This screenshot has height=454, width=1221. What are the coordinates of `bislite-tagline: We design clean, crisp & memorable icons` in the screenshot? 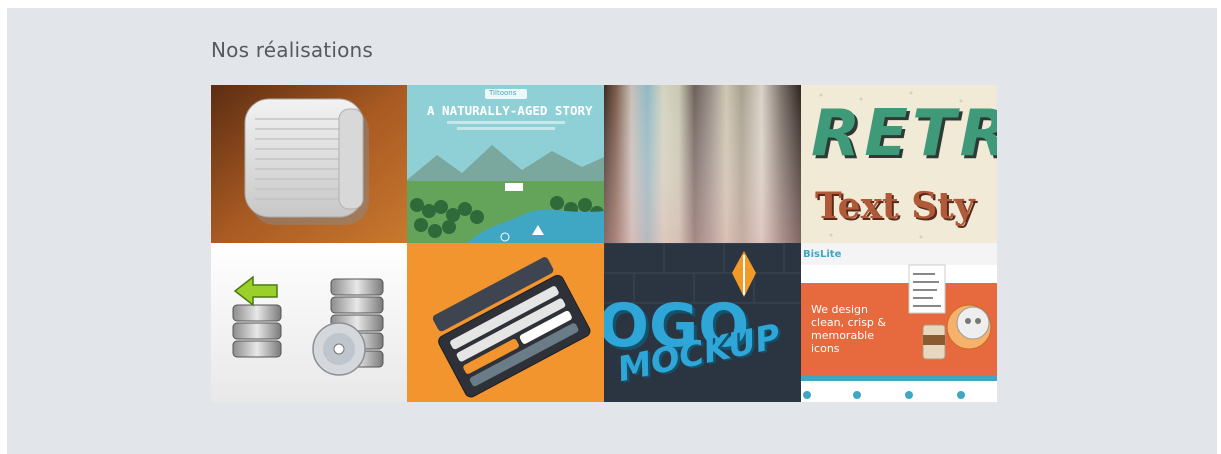 It's located at (848, 329).